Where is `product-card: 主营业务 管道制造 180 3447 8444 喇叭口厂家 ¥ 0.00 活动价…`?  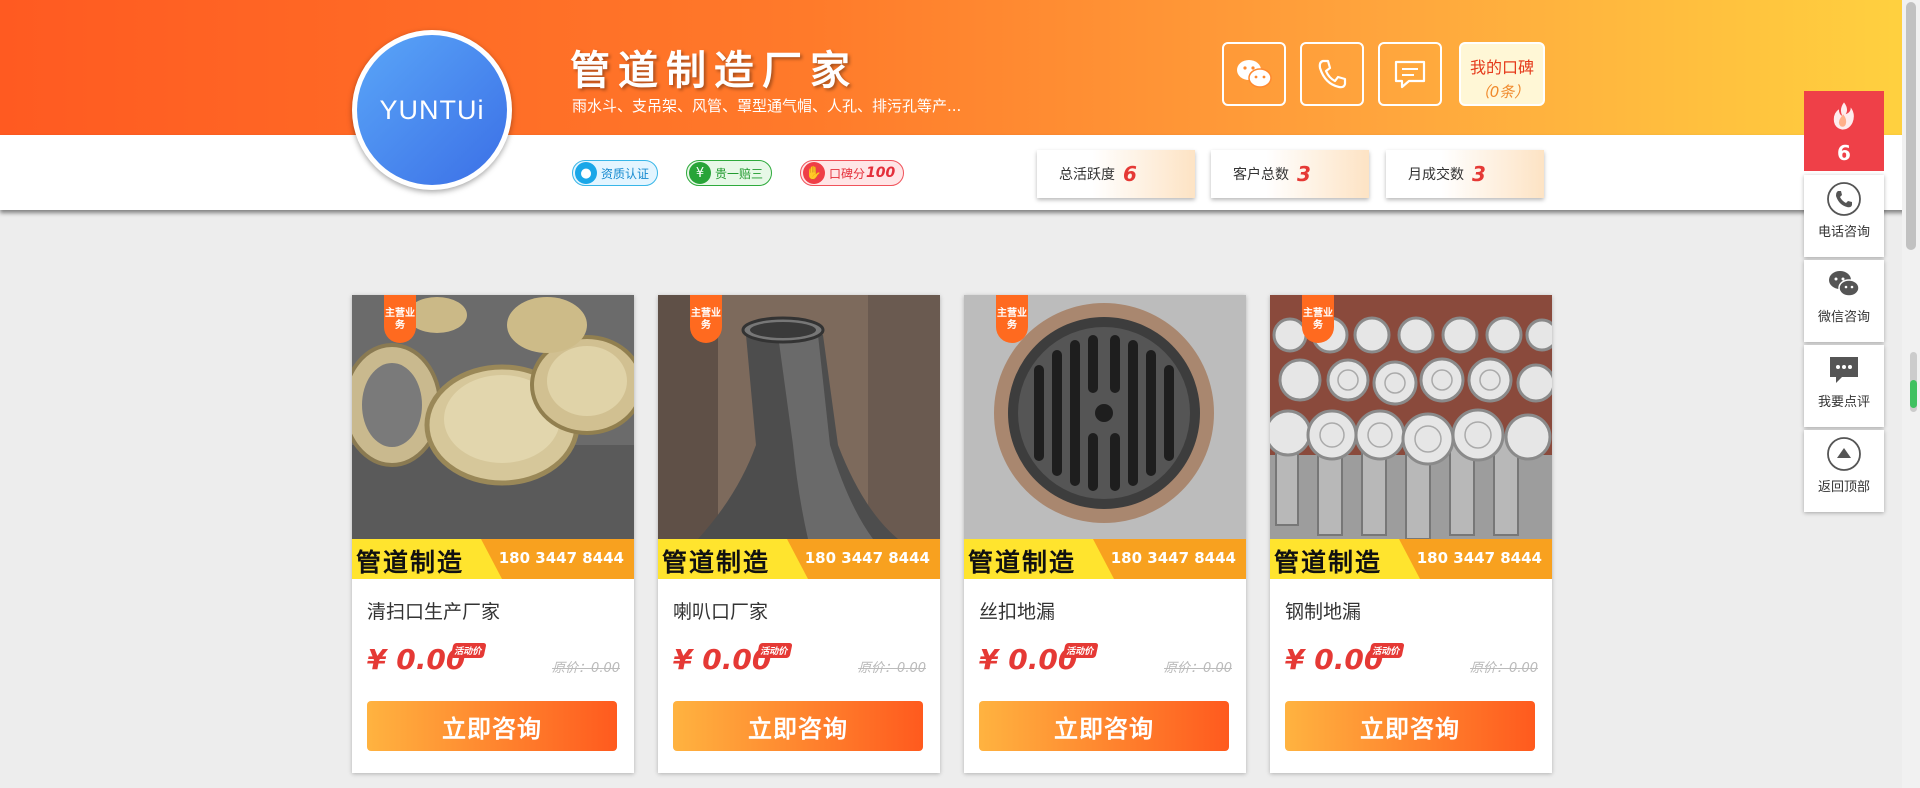
product-card: 主营业务 管道制造 180 3447 8444 喇叭口厂家 ¥ 0.00 活动价… is located at coordinates (799, 534).